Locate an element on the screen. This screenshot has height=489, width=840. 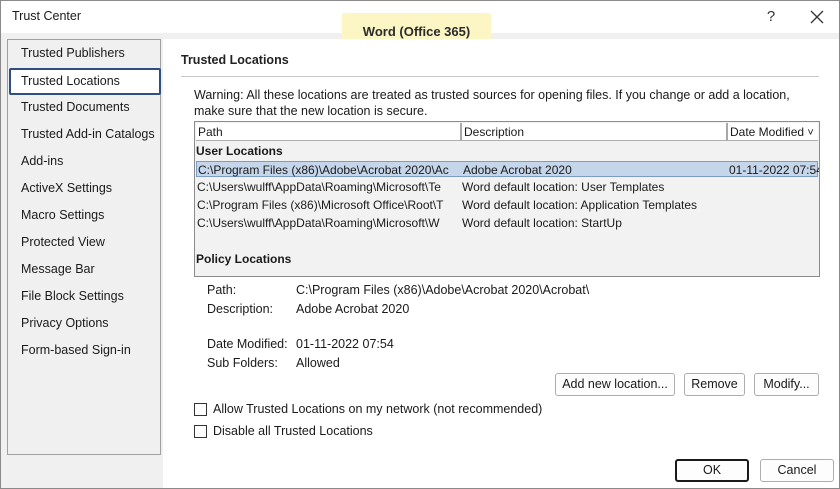
close-icon is located at coordinates (817, 17).